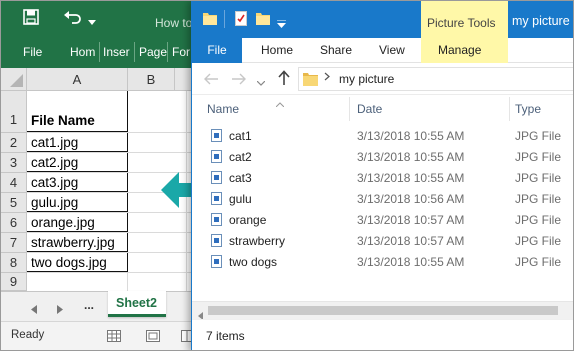 Image resolution: width=574 pixels, height=351 pixels. What do you see at coordinates (32, 52) in the screenshot?
I see `excel-tab-file: File` at bounding box center [32, 52].